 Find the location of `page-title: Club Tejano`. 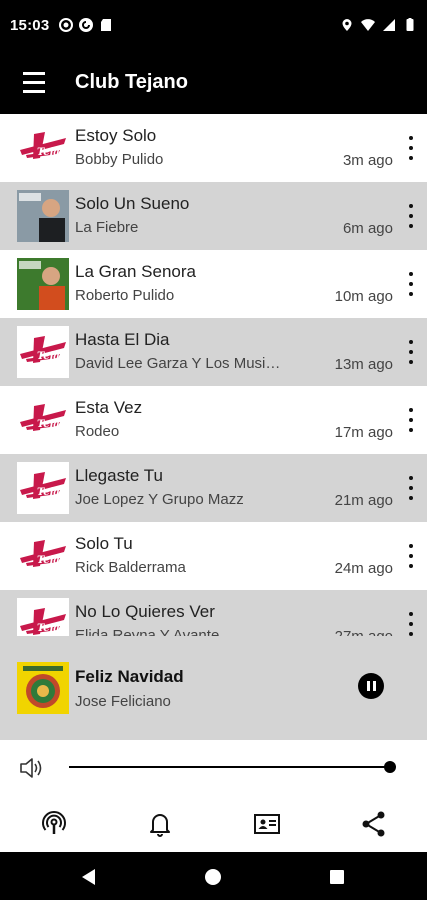

page-title: Club Tejano is located at coordinates (131, 81).